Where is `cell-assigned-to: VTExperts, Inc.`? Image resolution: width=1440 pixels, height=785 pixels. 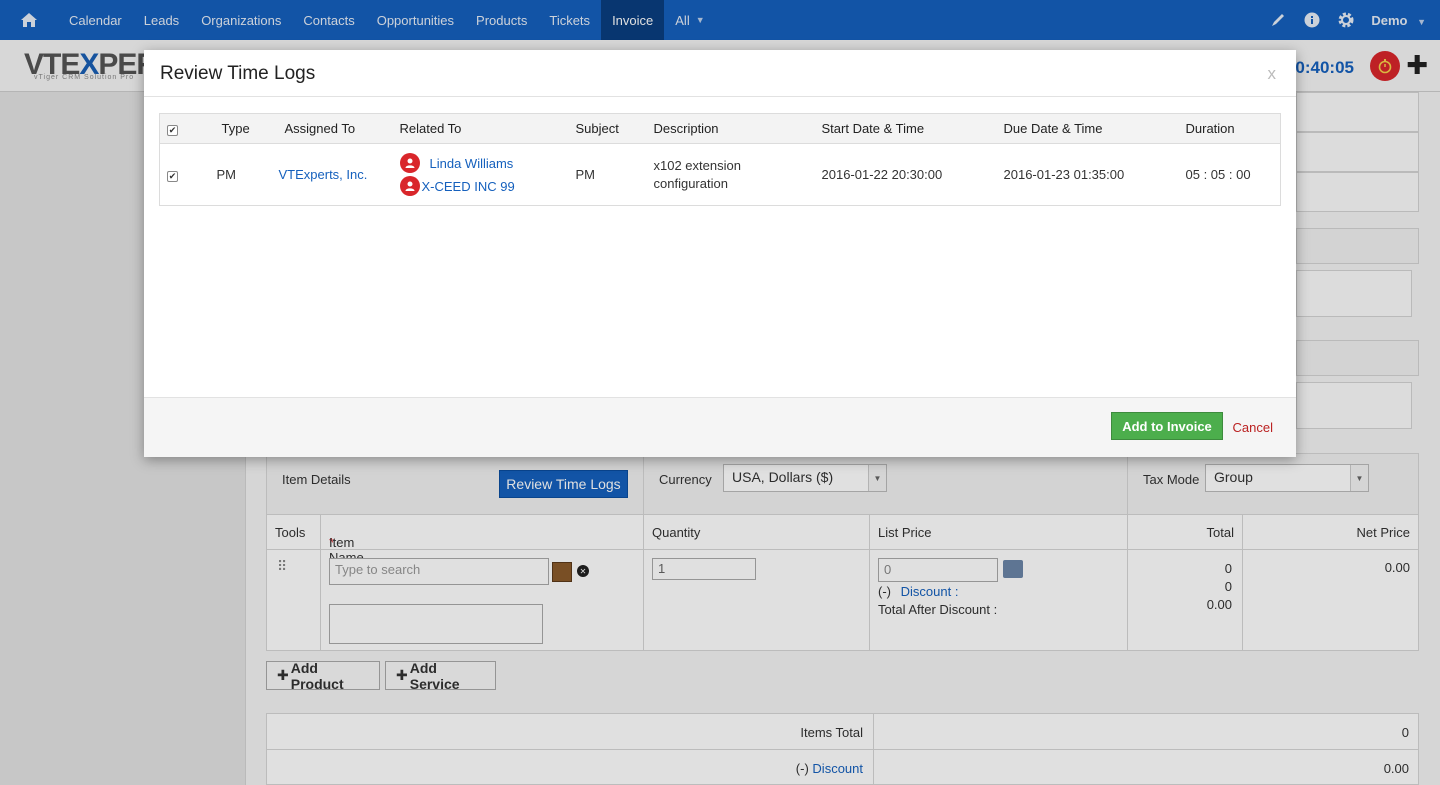
cell-assigned-to: VTExperts, Inc. is located at coordinates (334, 175).